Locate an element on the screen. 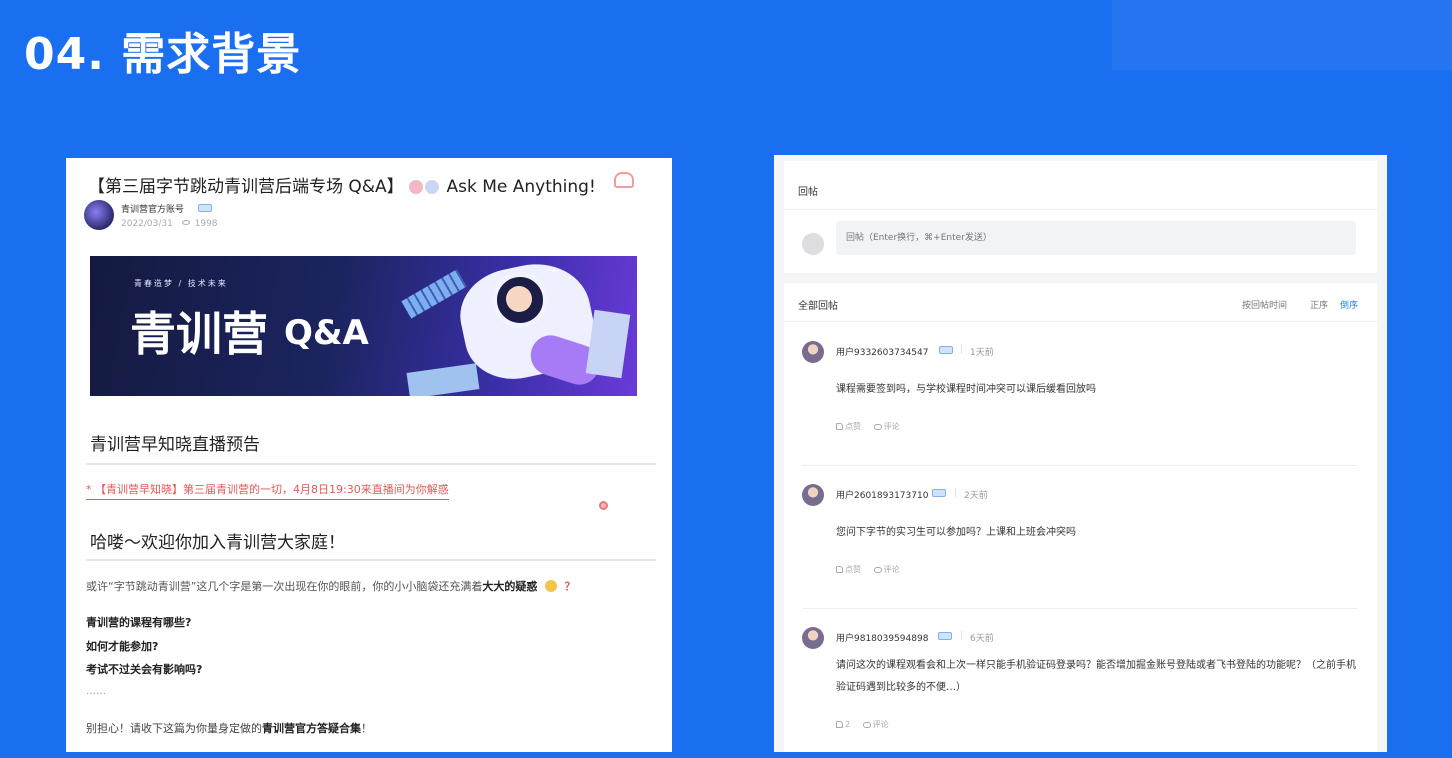  comment-username: 用户9332603734547 is located at coordinates (882, 351).